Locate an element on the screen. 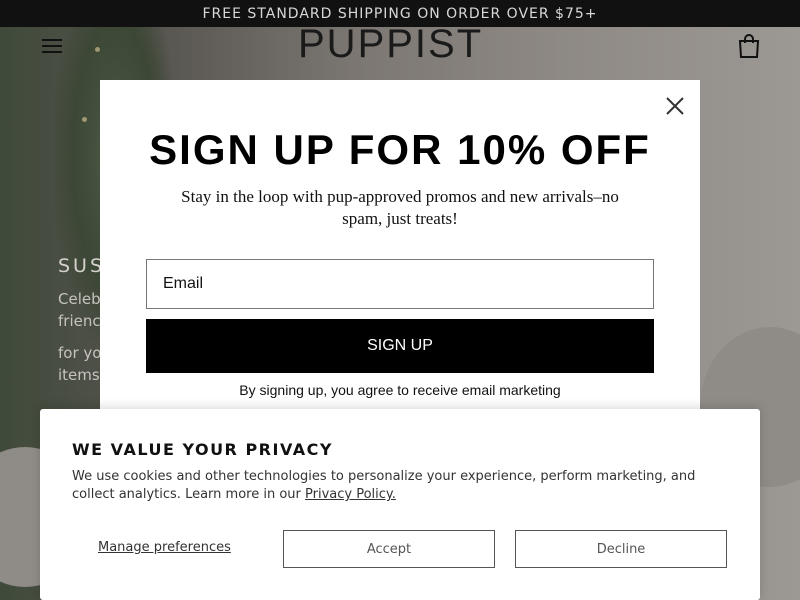 Image resolution: width=800 pixels, height=600 pixels. signup-button: SIGN UP is located at coordinates (400, 346).